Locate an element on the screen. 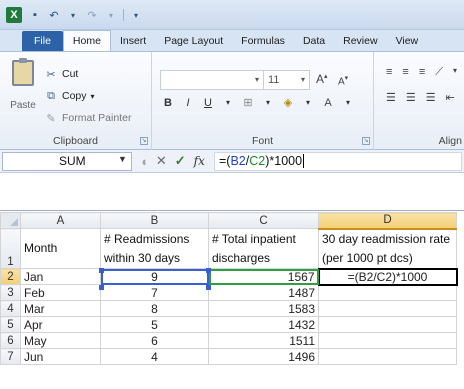 This screenshot has width=464, height=389. tab-view: View is located at coordinates (407, 41).